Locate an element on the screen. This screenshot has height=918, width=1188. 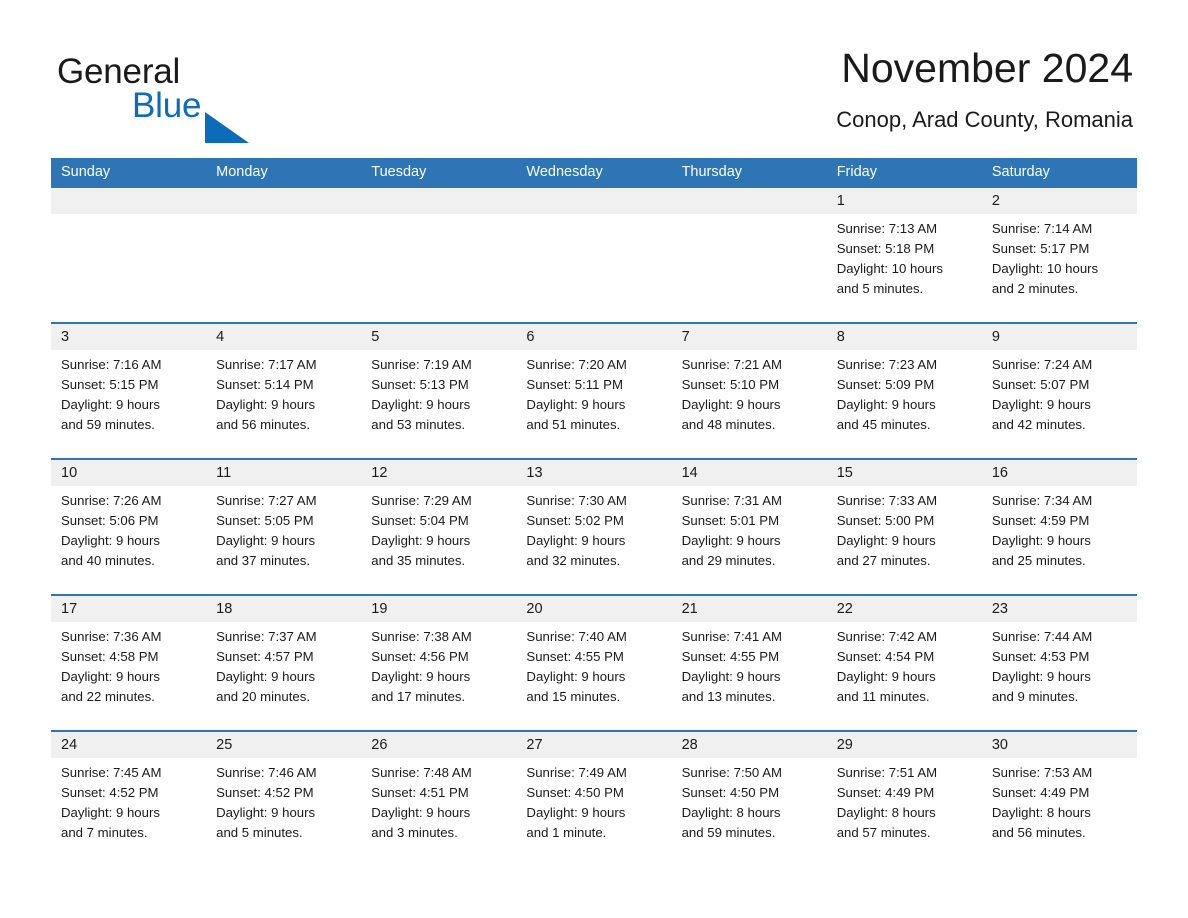
sunrise-text: Sunrise: 7:27 AM is located at coordinates (266, 500).